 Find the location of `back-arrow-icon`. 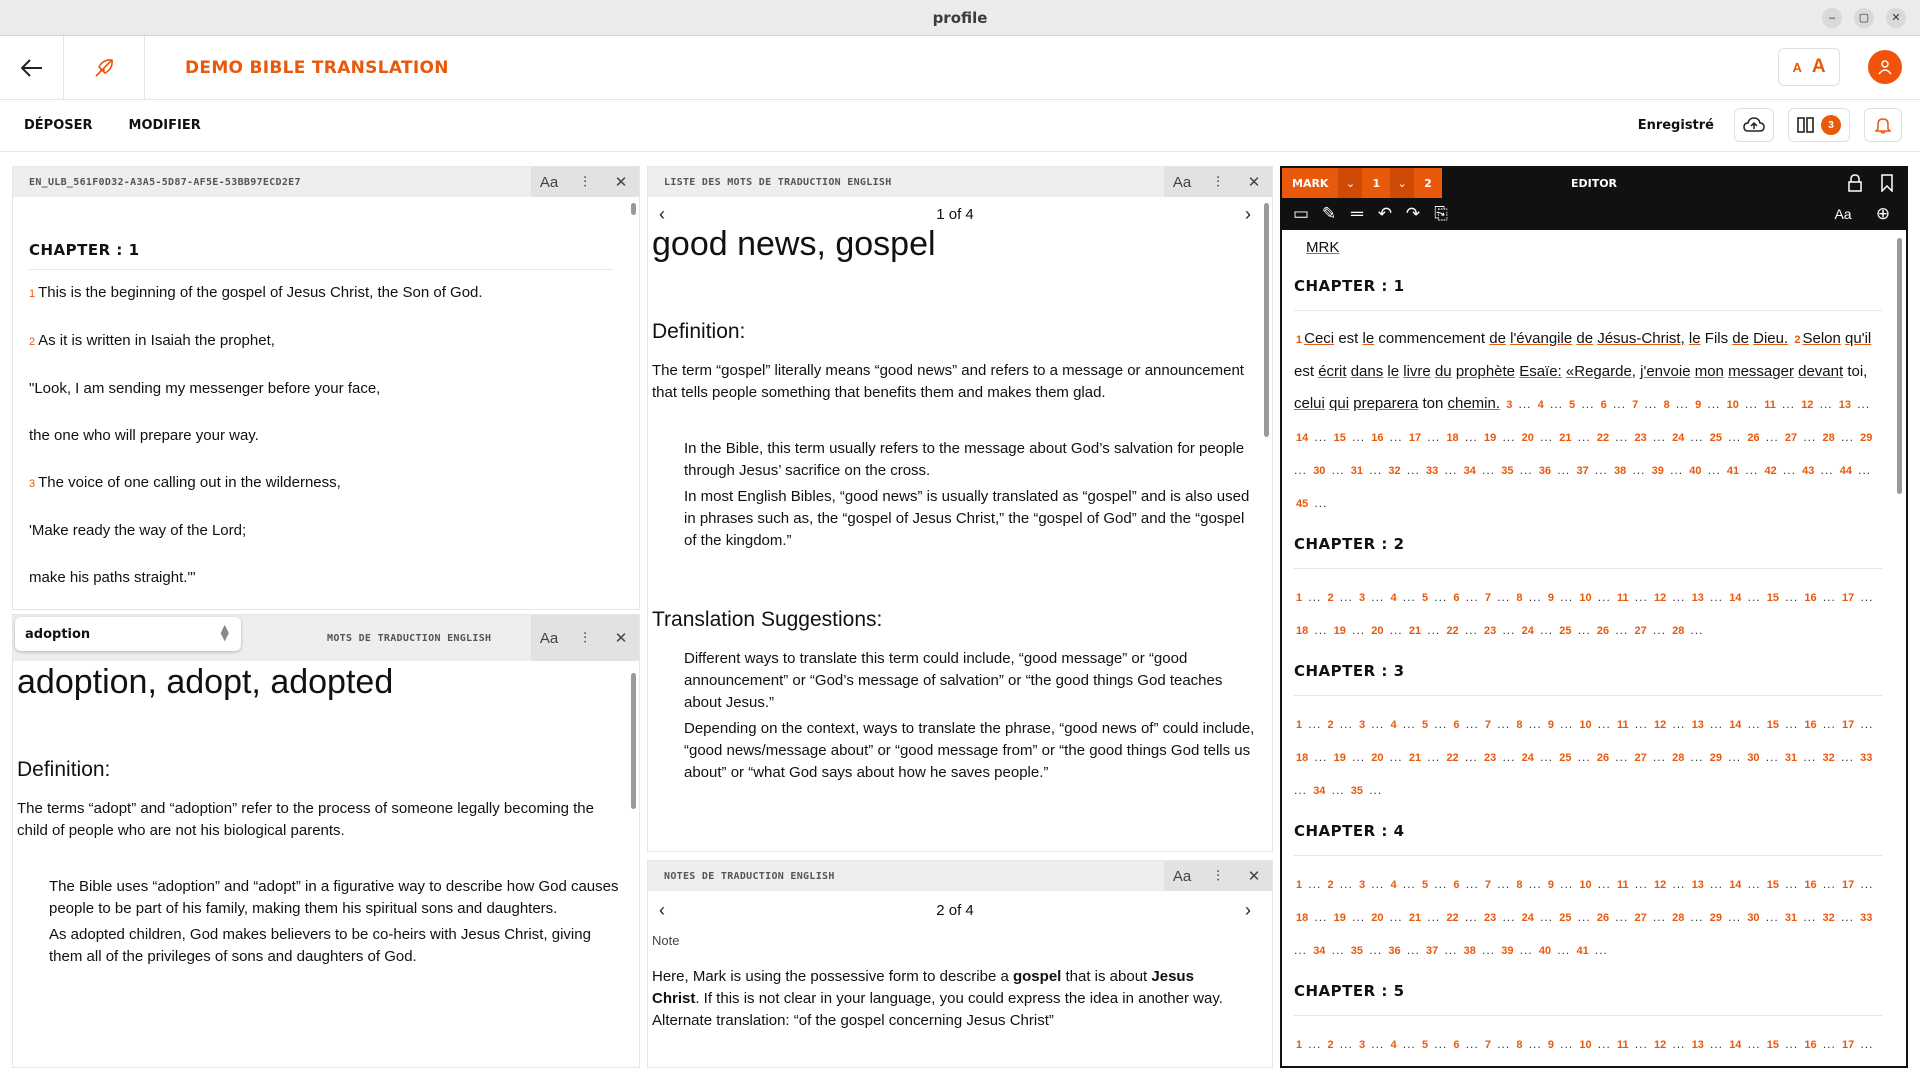

back-arrow-icon is located at coordinates (32, 67).